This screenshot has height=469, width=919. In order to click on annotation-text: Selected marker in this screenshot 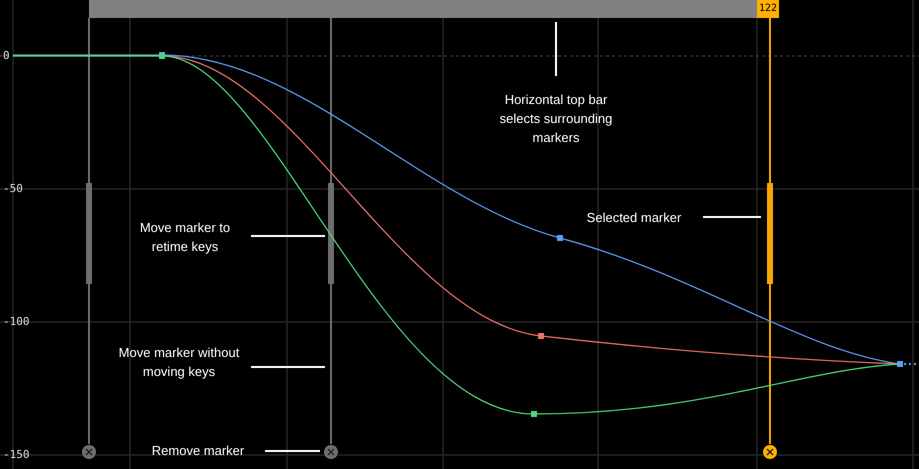, I will do `click(634, 218)`.